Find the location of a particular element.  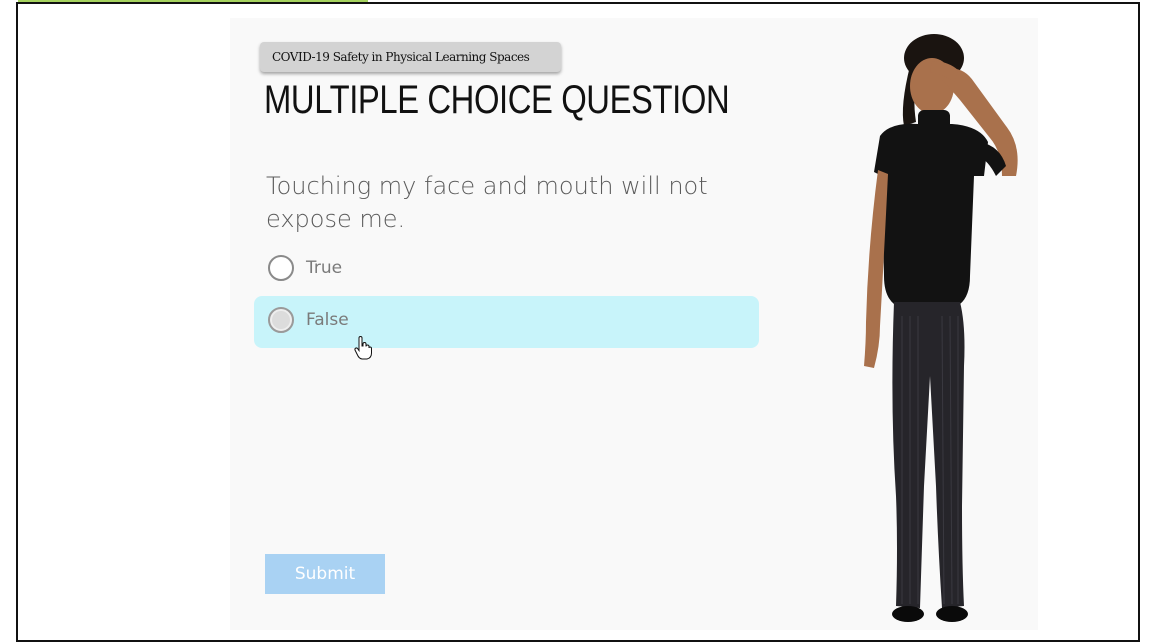

submit-button: Submit is located at coordinates (325, 574).